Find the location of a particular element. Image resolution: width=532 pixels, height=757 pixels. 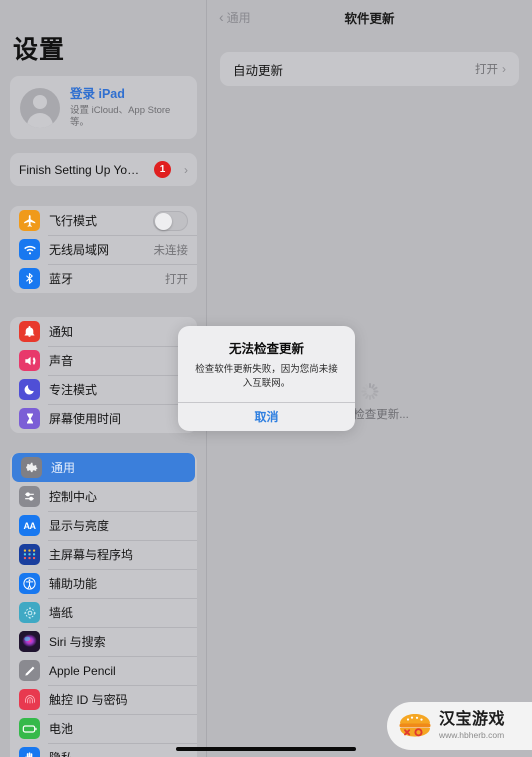

touch-id-icon is located at coordinates (29, 700).